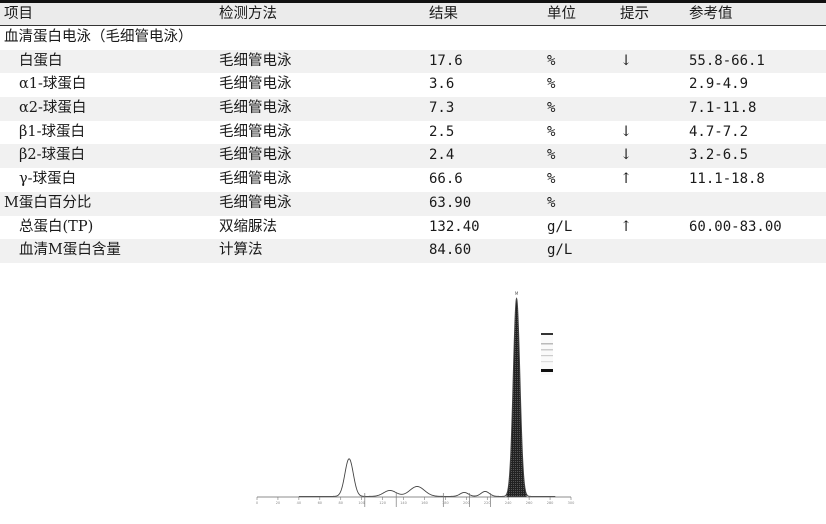 This screenshot has width=826, height=524. I want to click on table-row: β2-球蛋白 毛细管电泳 2.4% ↓ 3.2-6.5, so click(413, 156).